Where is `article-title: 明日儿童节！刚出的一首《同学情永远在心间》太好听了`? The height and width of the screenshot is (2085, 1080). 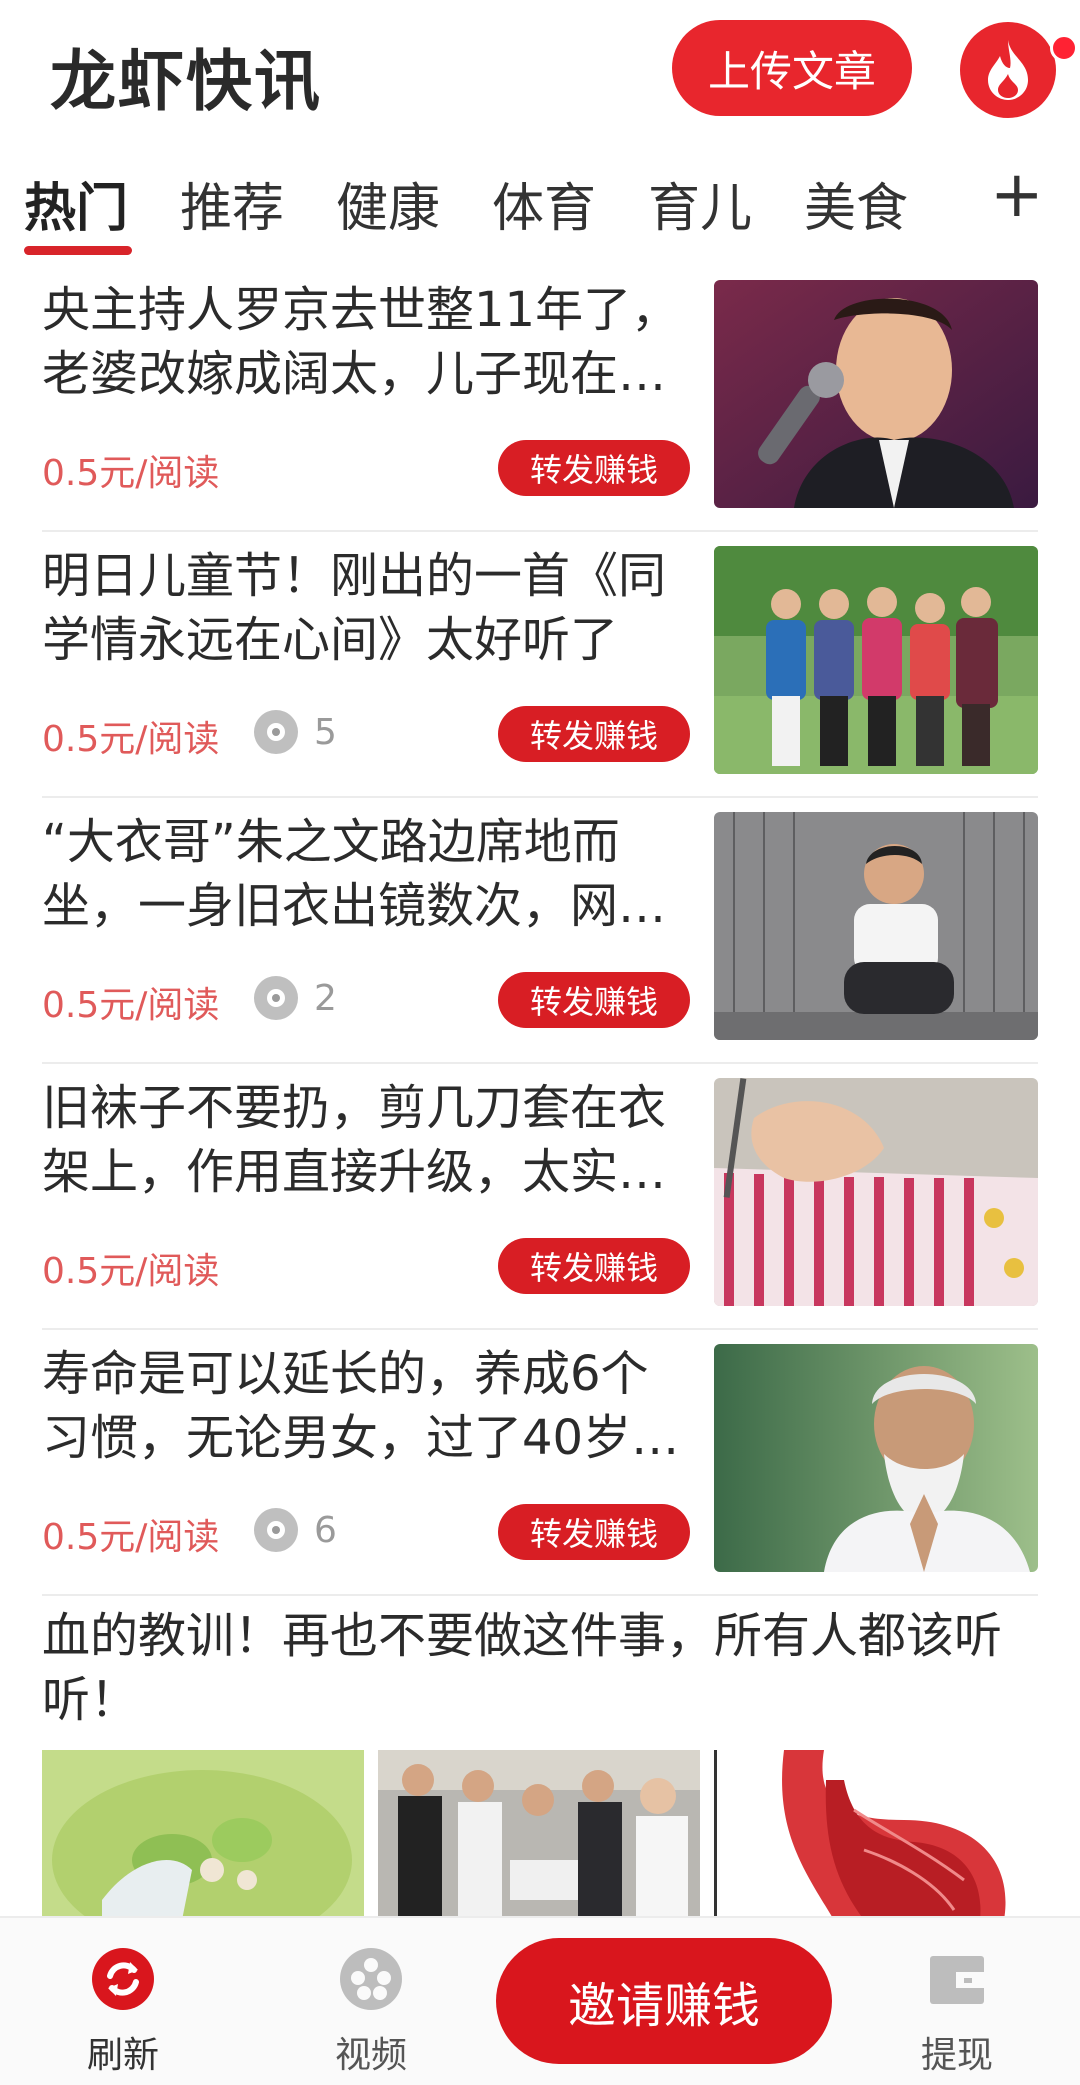 article-title: 明日儿童节！刚出的一首《同学情永远在心间》太好听了 is located at coordinates (367, 608).